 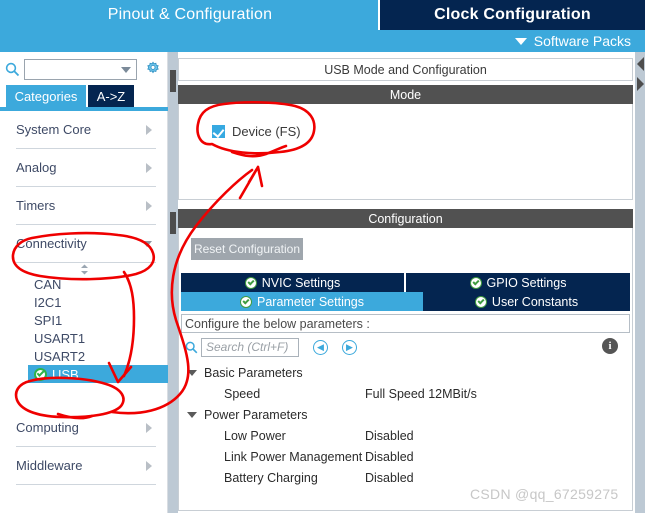 I want to click on table-row: Speed Full Speed 12MBit/s, so click(x=405, y=393).